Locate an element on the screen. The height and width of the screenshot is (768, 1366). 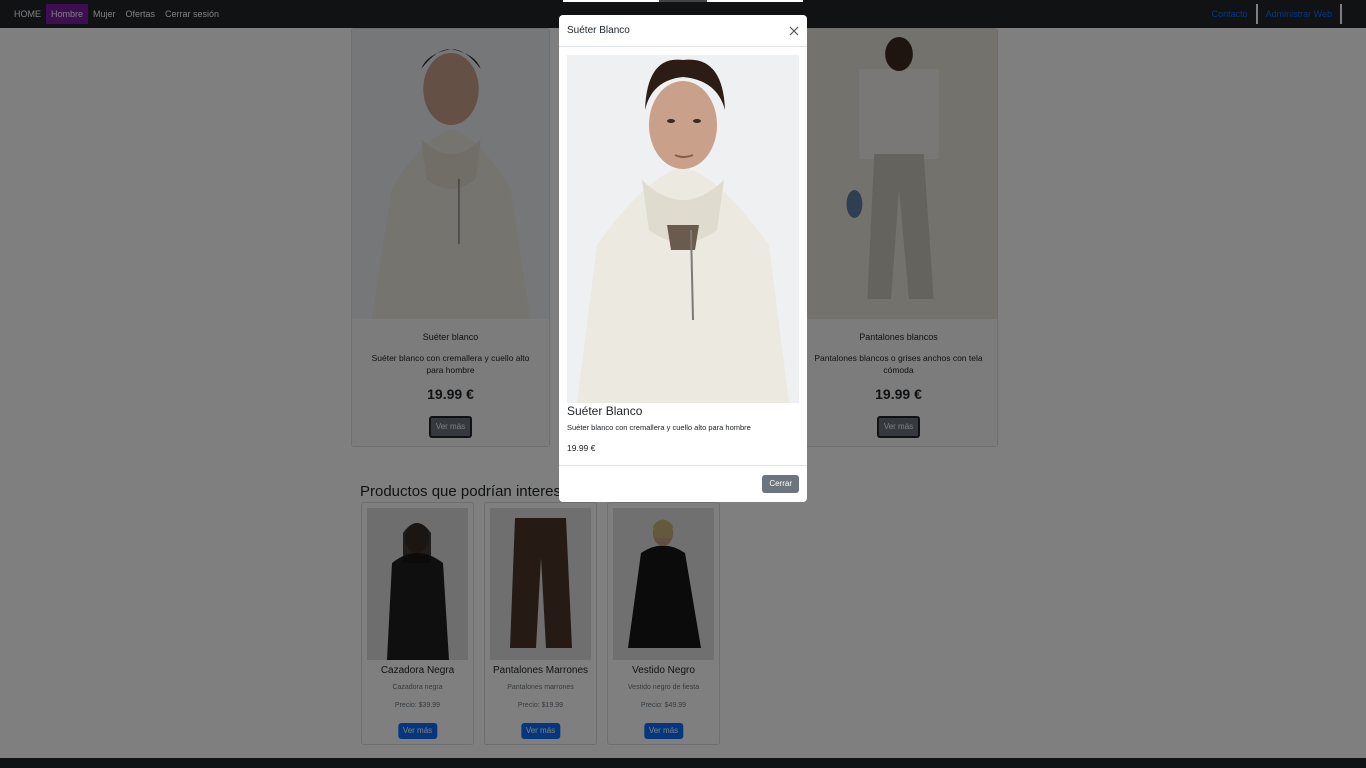
modal-topbar is located at coordinates (683, 1).